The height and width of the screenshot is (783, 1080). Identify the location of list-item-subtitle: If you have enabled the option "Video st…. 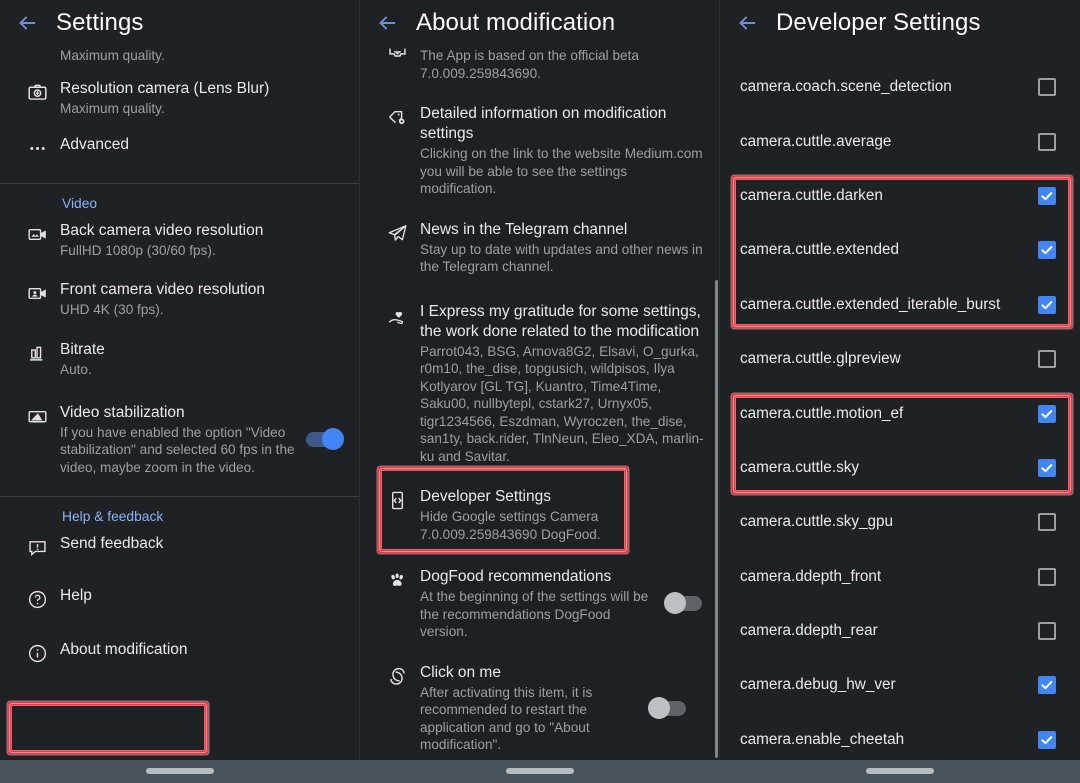
(177, 449).